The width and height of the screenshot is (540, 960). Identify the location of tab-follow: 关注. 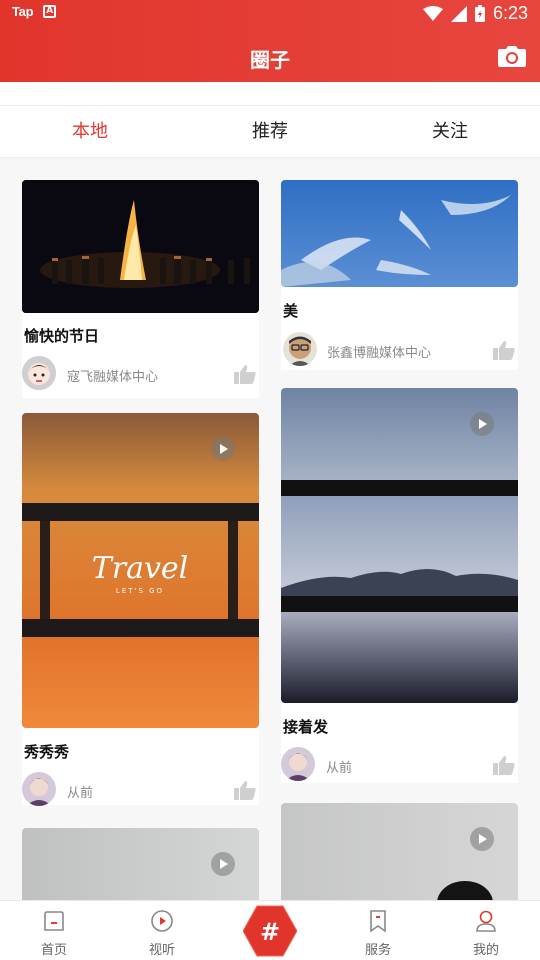
(450, 131).